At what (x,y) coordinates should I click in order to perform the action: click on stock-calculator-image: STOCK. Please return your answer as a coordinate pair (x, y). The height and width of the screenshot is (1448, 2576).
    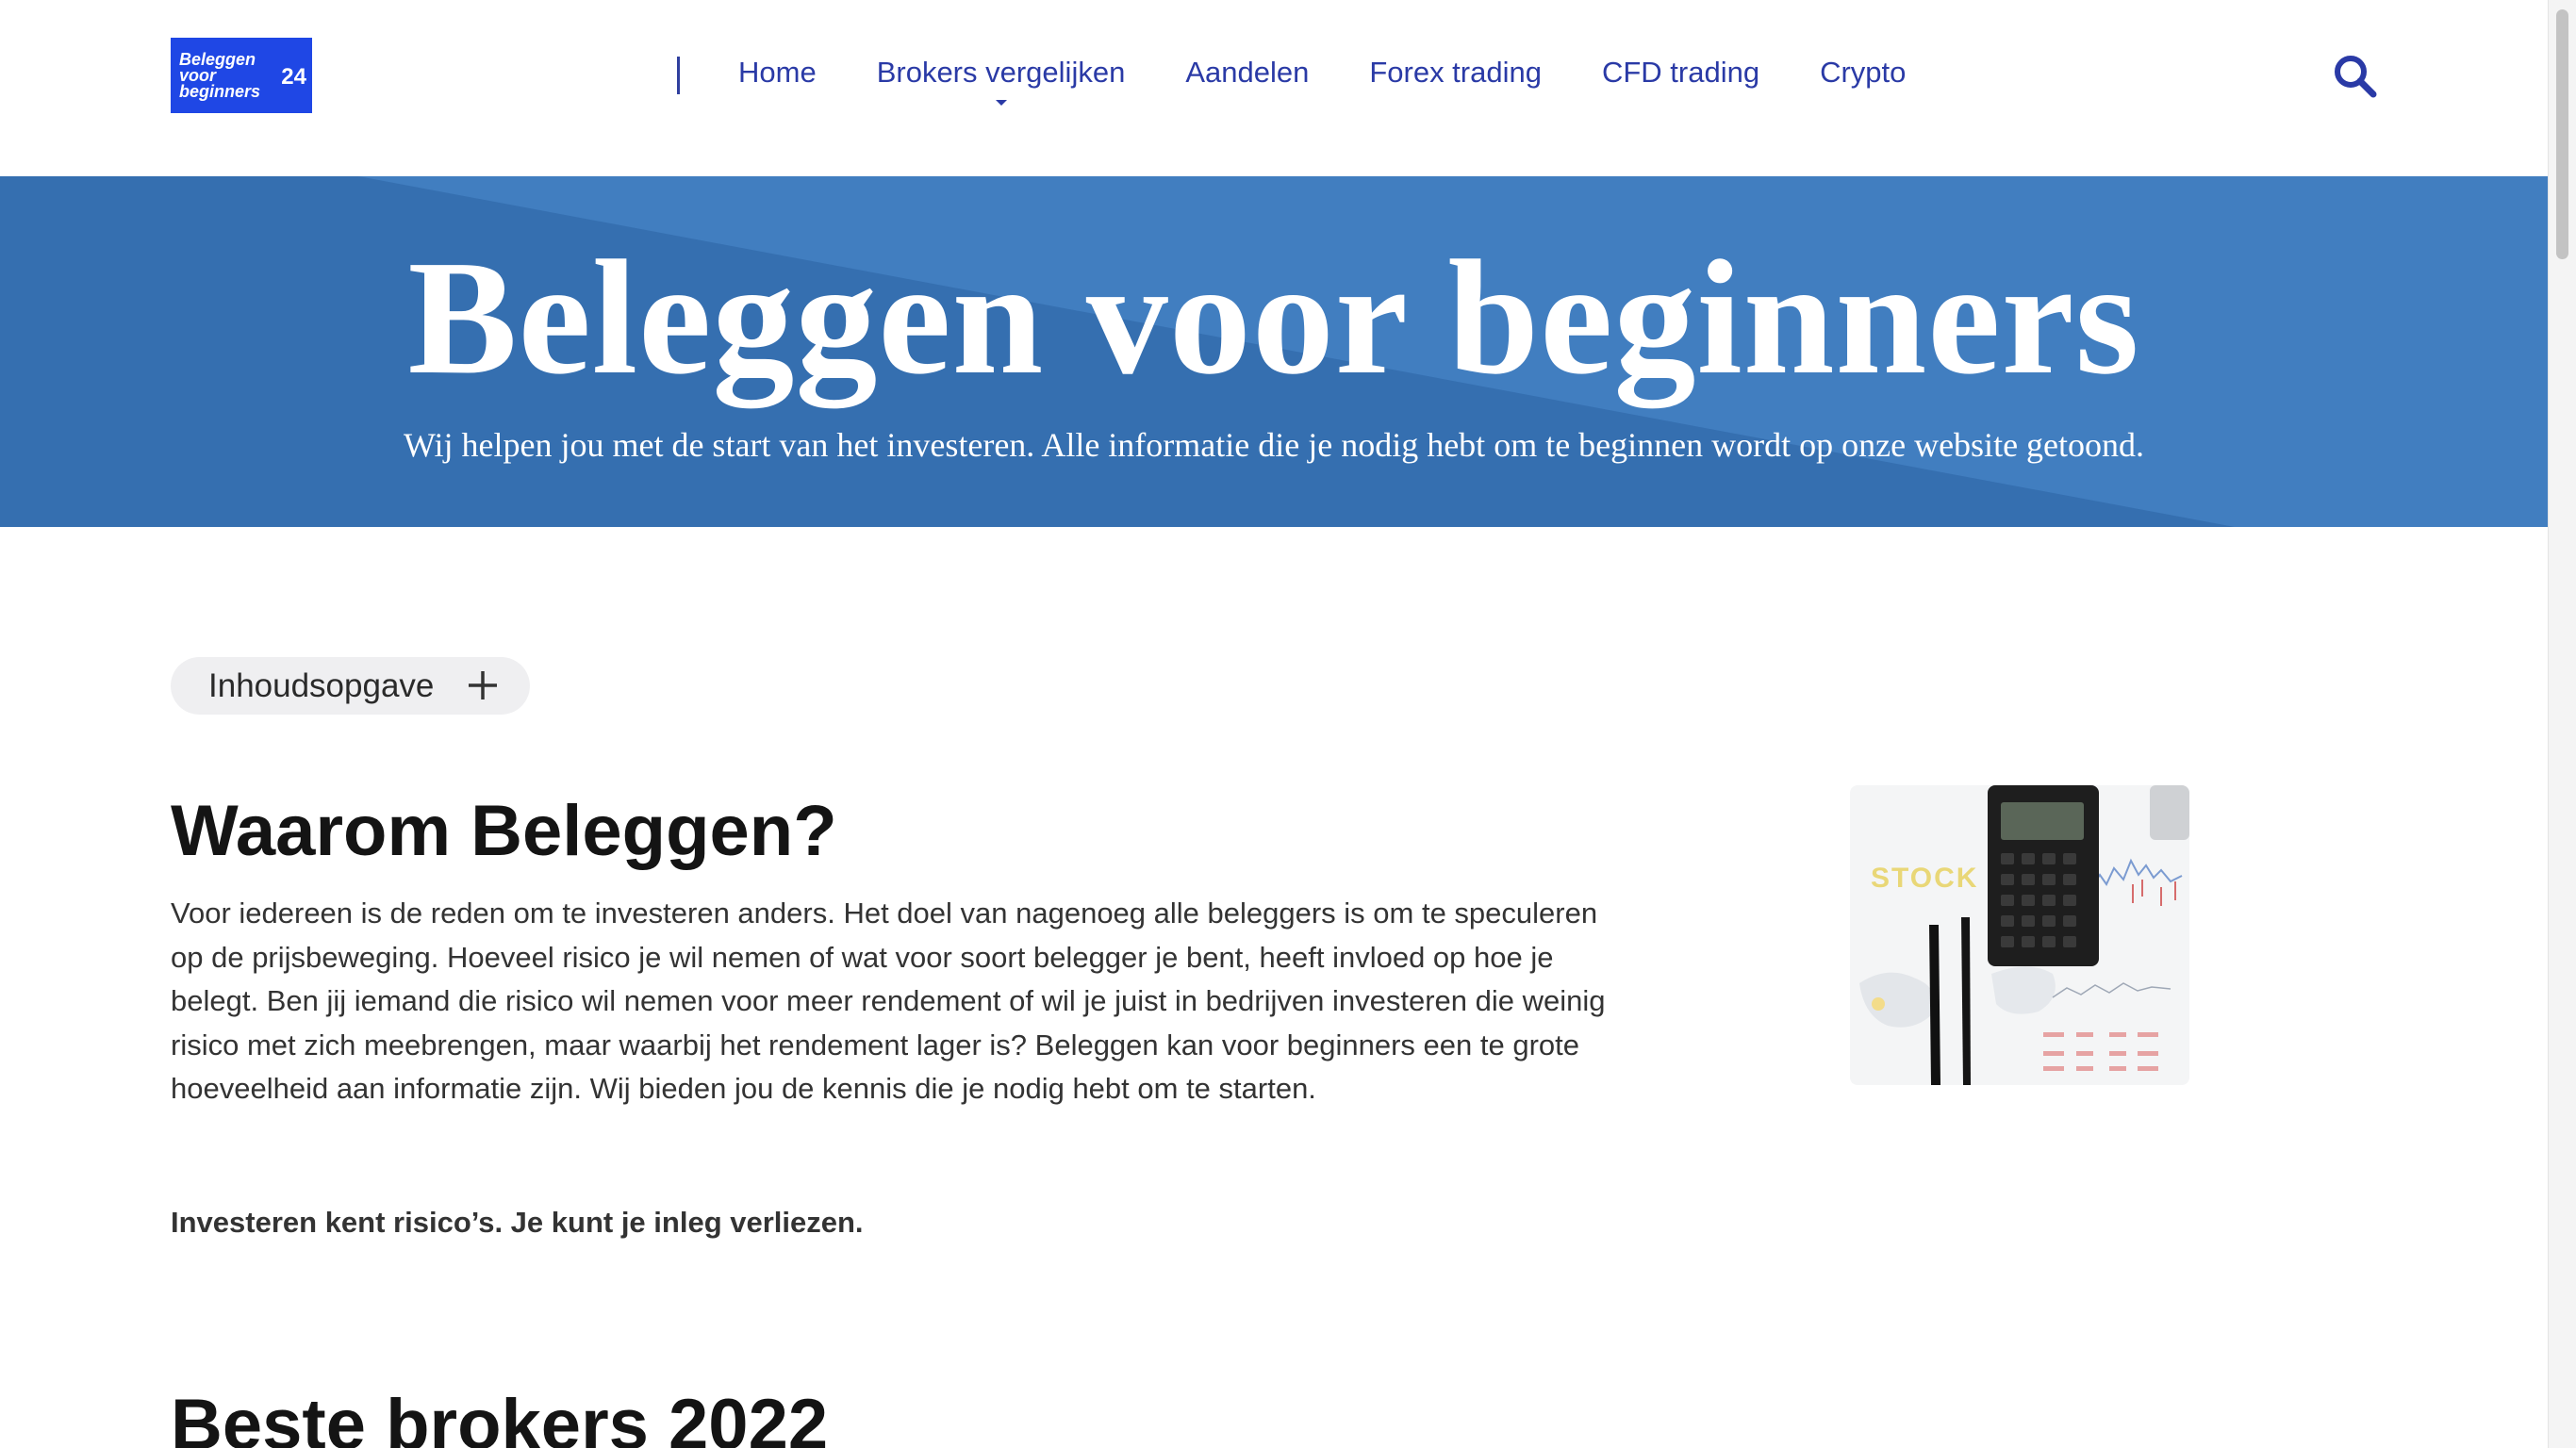
    Looking at the image, I should click on (2019, 935).